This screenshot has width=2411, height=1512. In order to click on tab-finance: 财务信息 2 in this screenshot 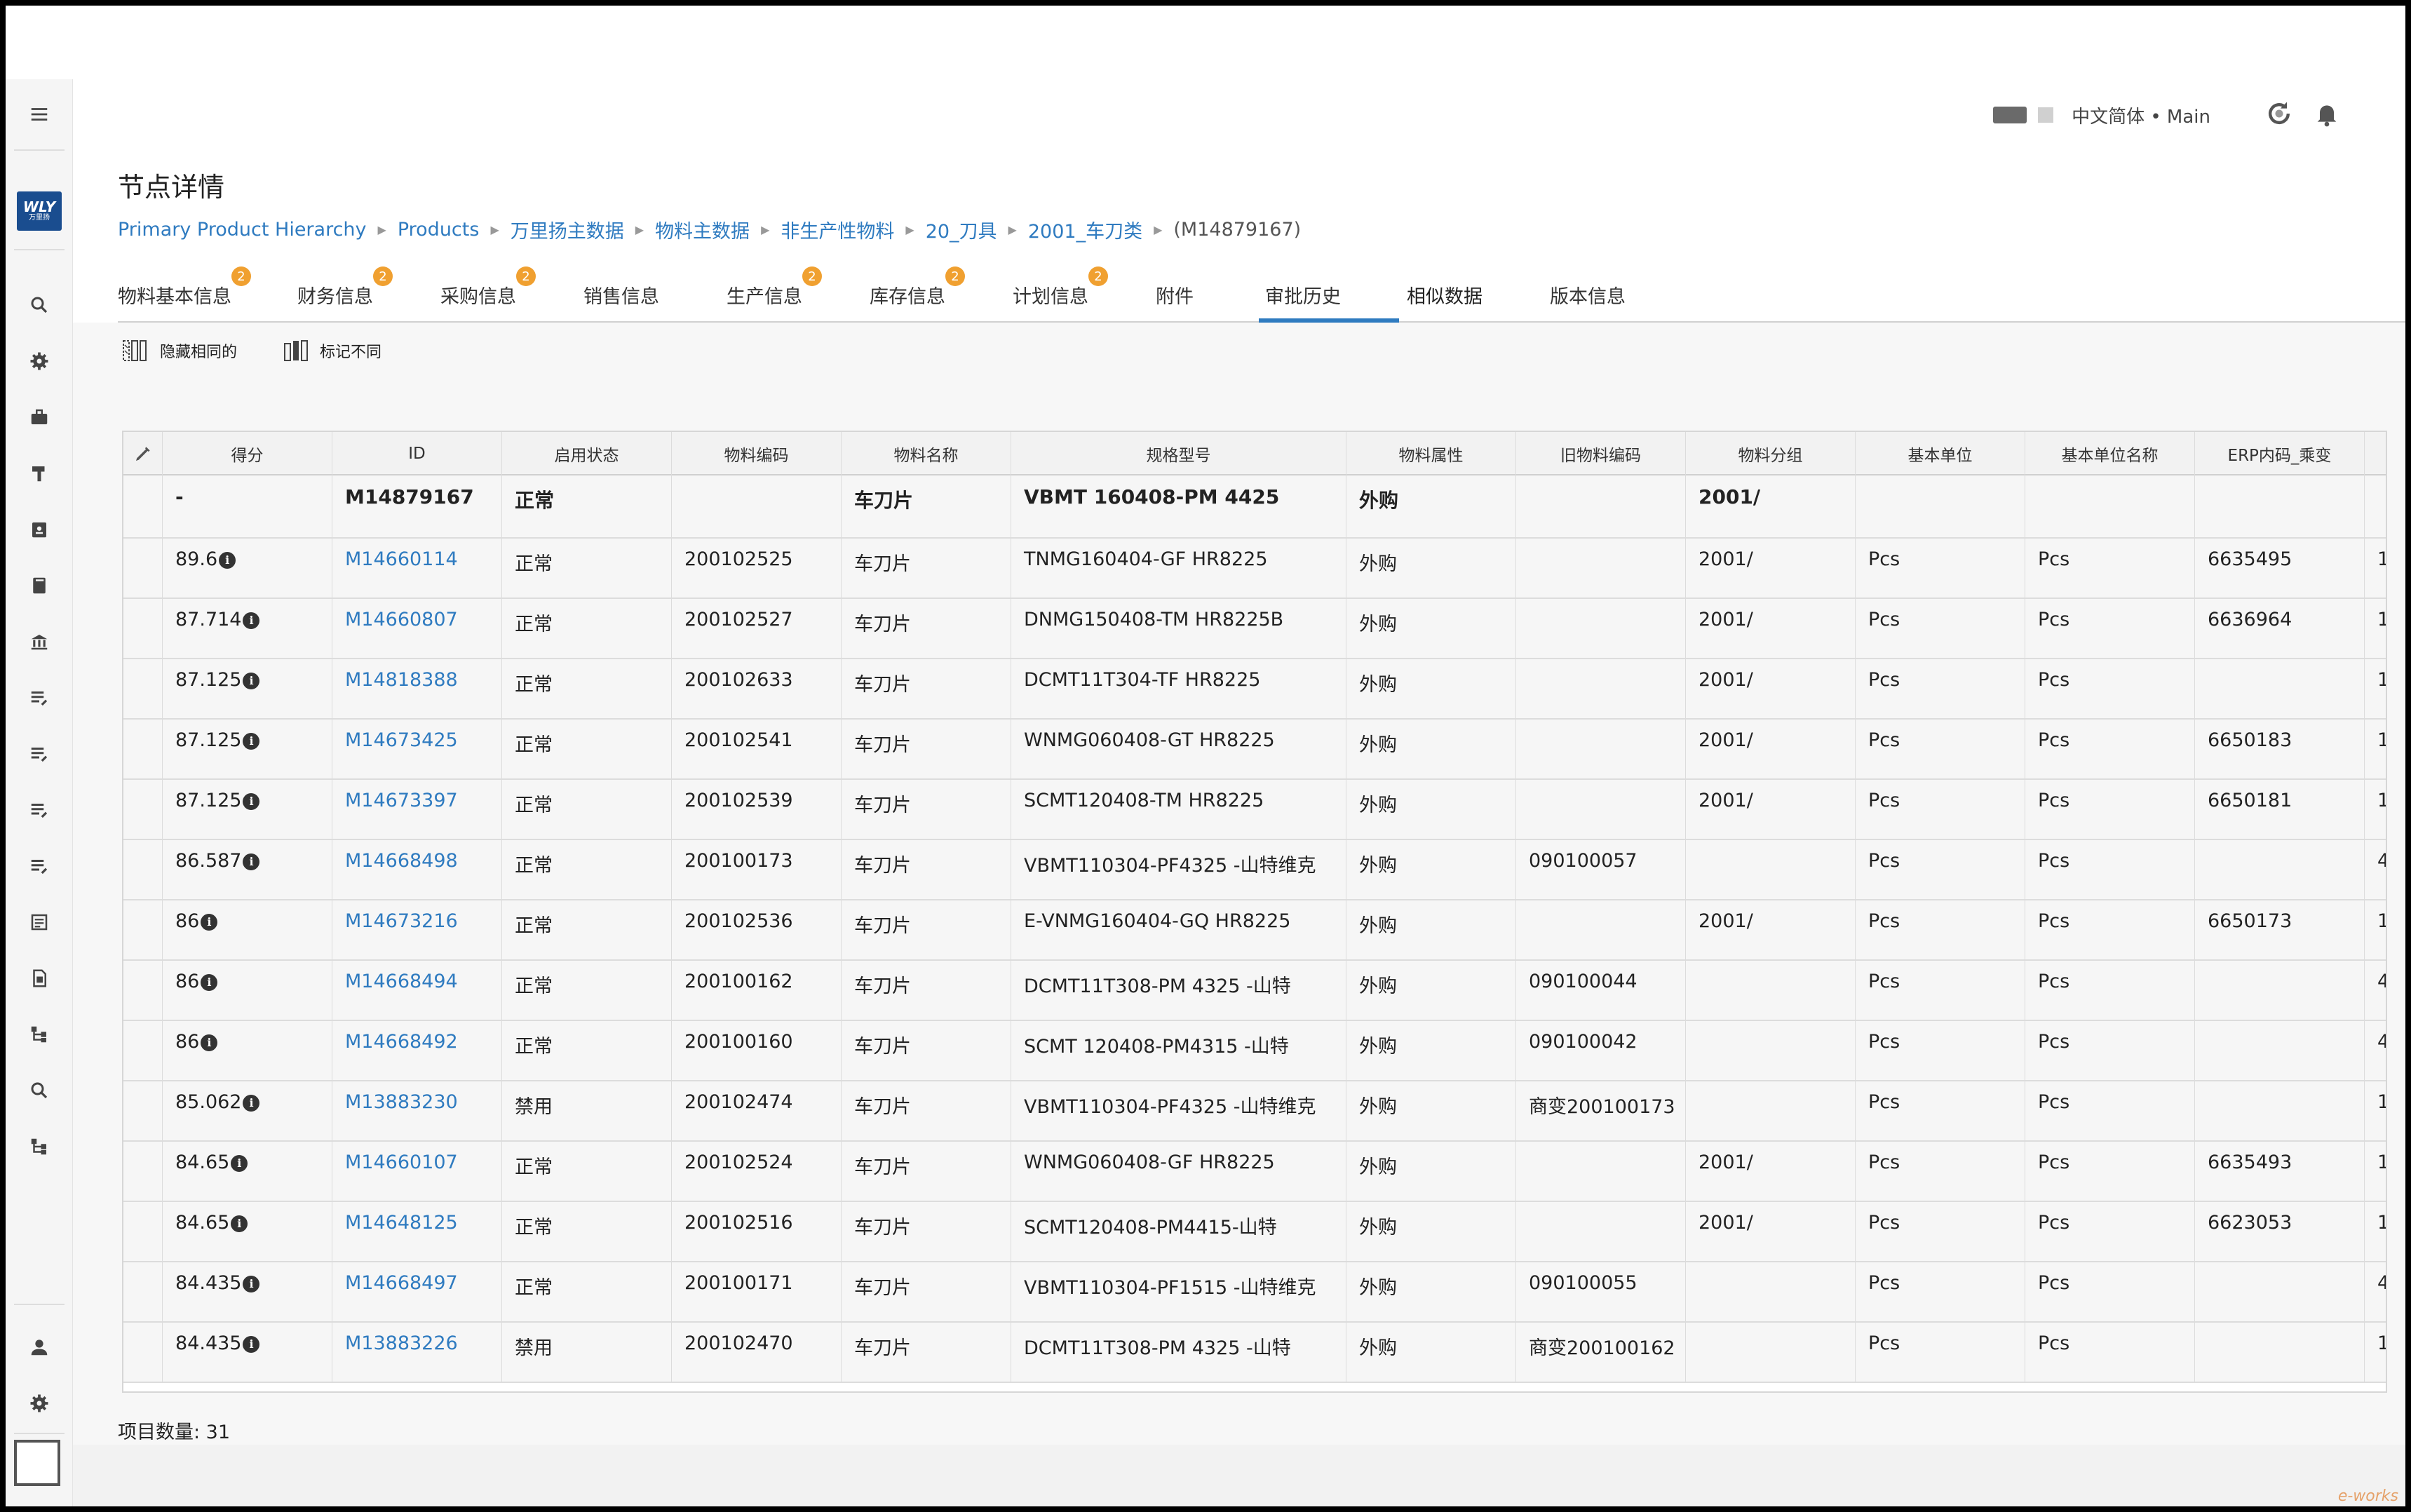, I will do `click(345, 294)`.